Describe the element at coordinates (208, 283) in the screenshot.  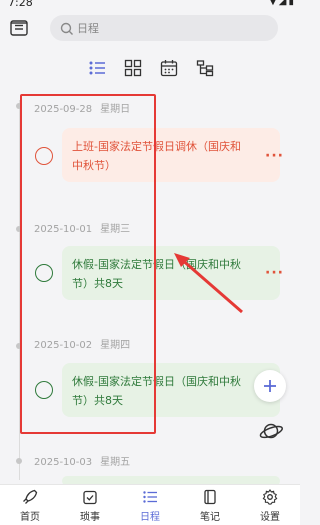
I see `annotation-arrow` at that location.